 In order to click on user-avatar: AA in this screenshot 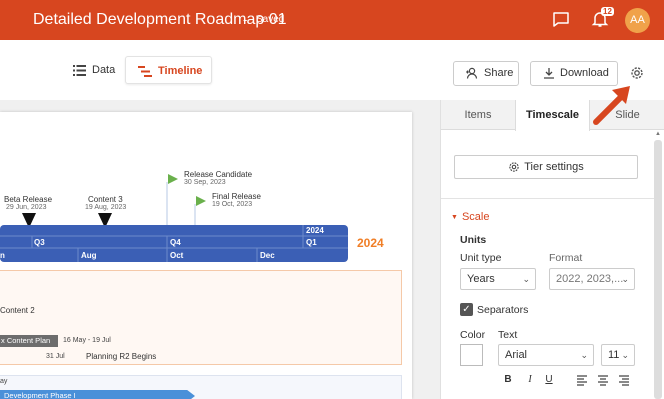, I will do `click(637, 20)`.